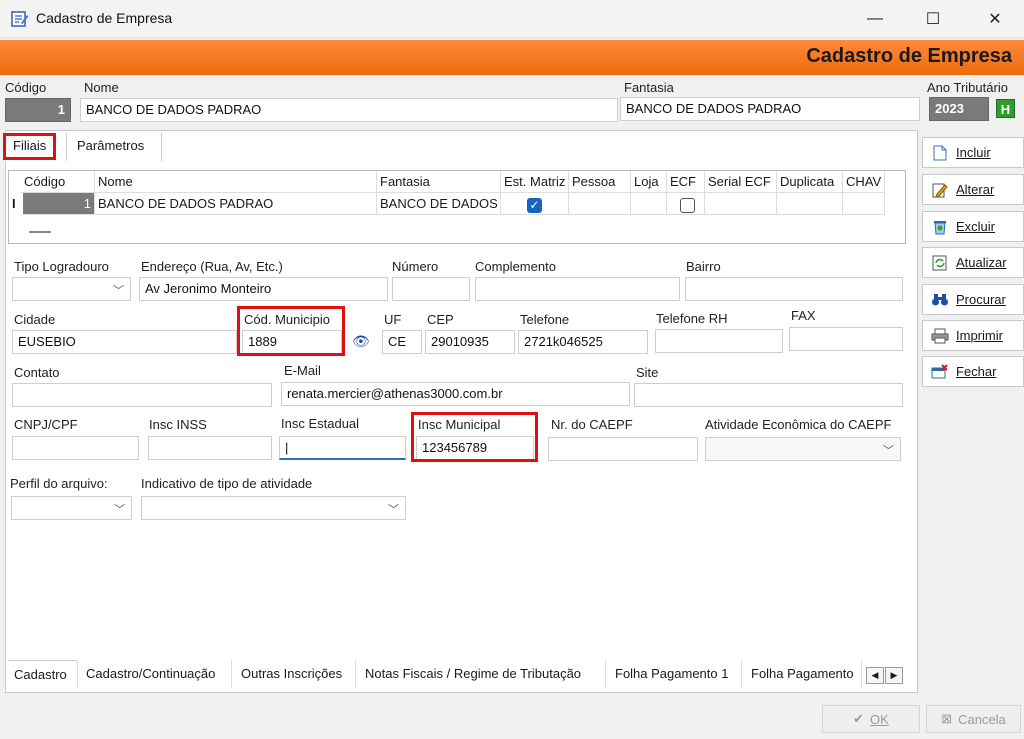 The image size is (1024, 739). I want to click on excluir-button: Excluir, so click(973, 226).